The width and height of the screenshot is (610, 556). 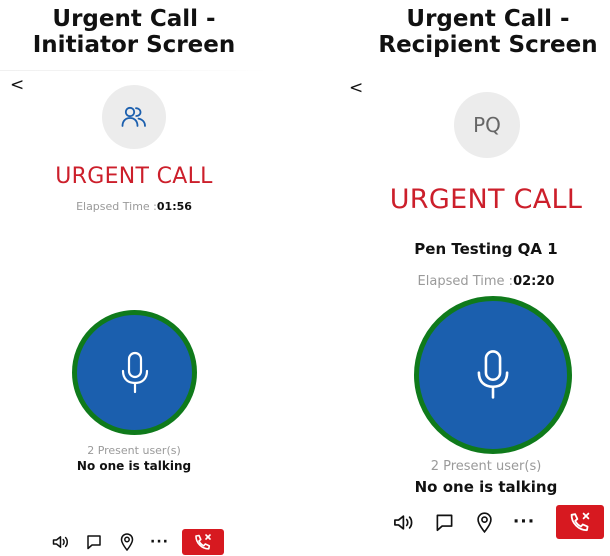 I want to click on caller-avatar: PQ, so click(x=487, y=125).